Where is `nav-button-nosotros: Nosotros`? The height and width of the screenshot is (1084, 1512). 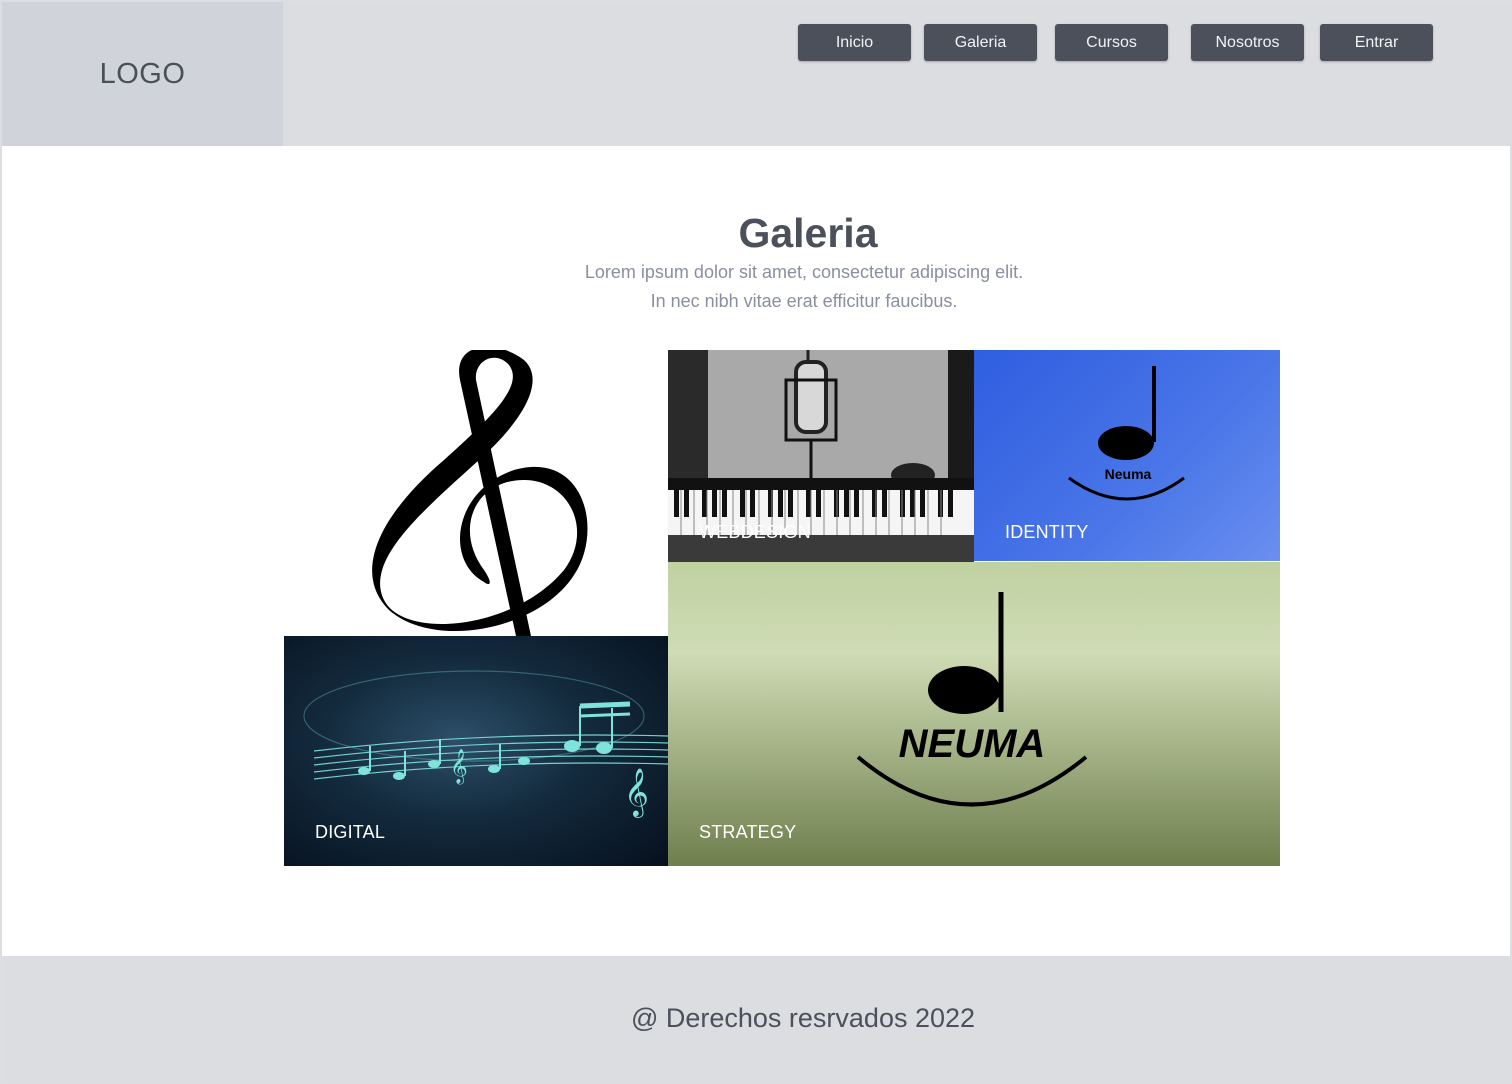
nav-button-nosotros: Nosotros is located at coordinates (1247, 42).